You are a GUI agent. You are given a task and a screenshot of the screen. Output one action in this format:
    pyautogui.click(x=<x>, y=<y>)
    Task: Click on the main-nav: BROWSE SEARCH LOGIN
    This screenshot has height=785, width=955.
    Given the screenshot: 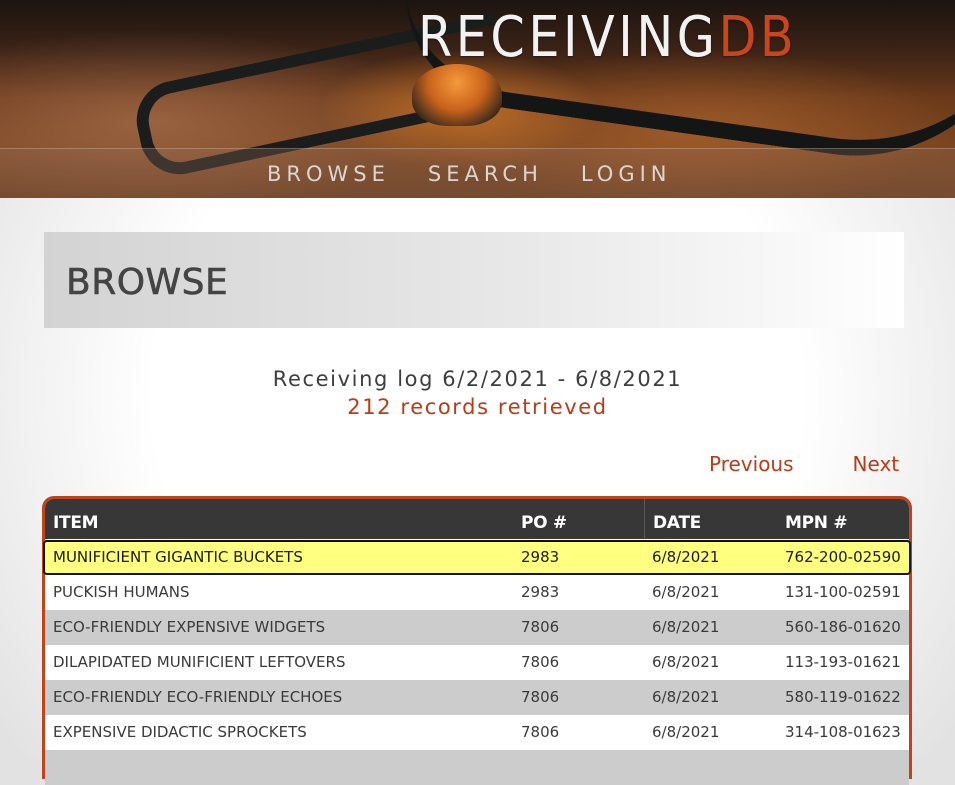 What is the action you would take?
    pyautogui.click(x=488, y=174)
    